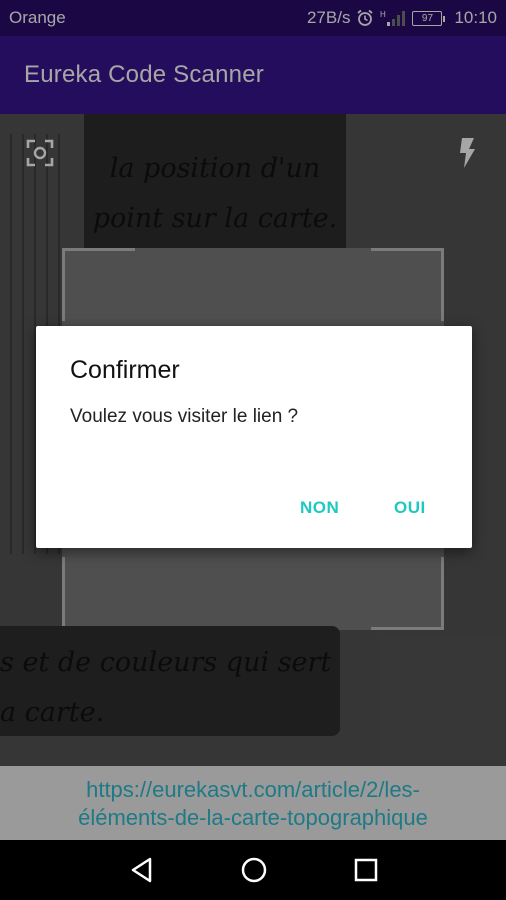  What do you see at coordinates (142, 870) in the screenshot?
I see `back-icon` at bounding box center [142, 870].